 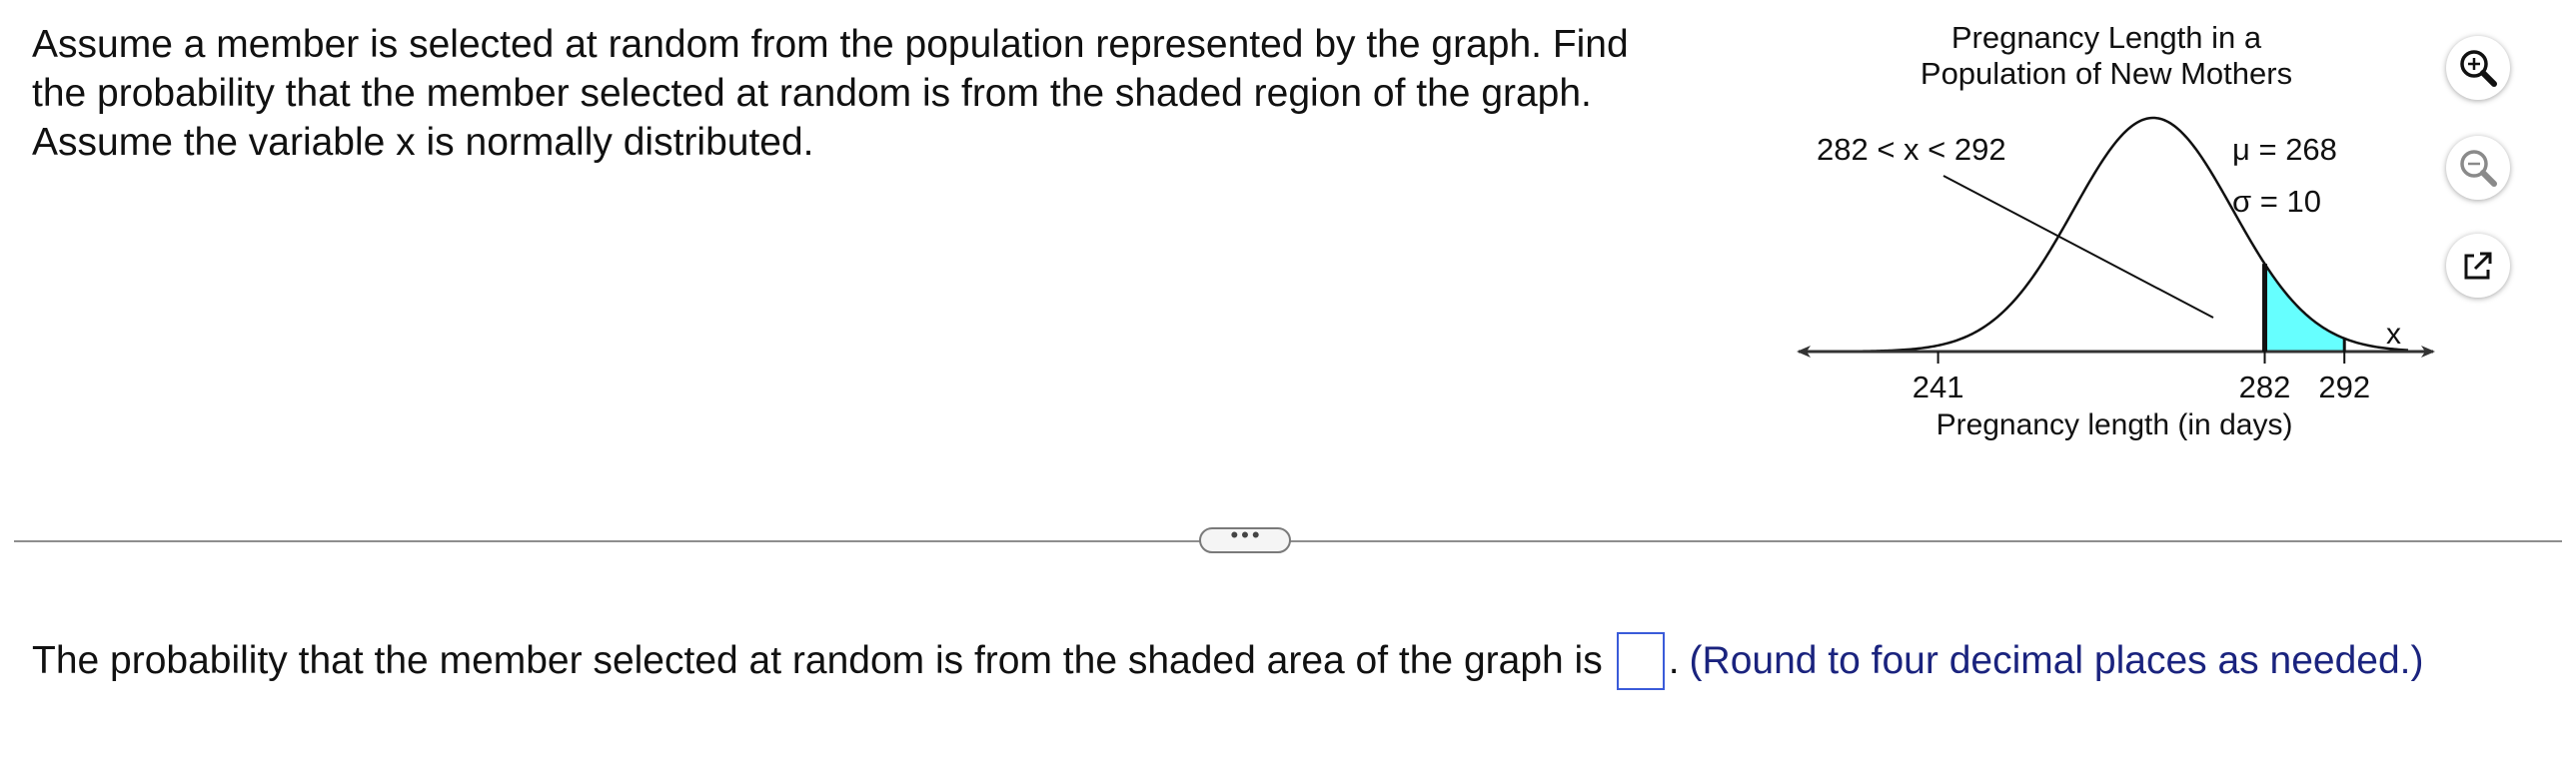 I want to click on zoom-in-button, so click(x=2478, y=68).